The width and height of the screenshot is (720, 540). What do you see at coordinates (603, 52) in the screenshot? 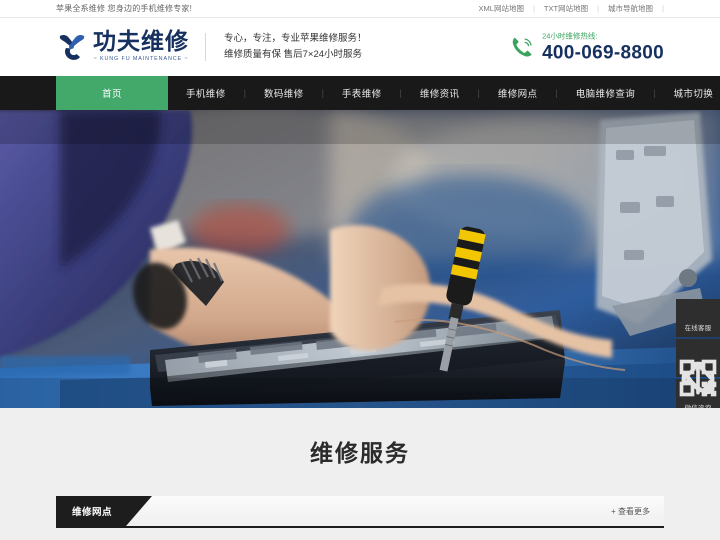
I see `hotline-number: 400-069-8800` at bounding box center [603, 52].